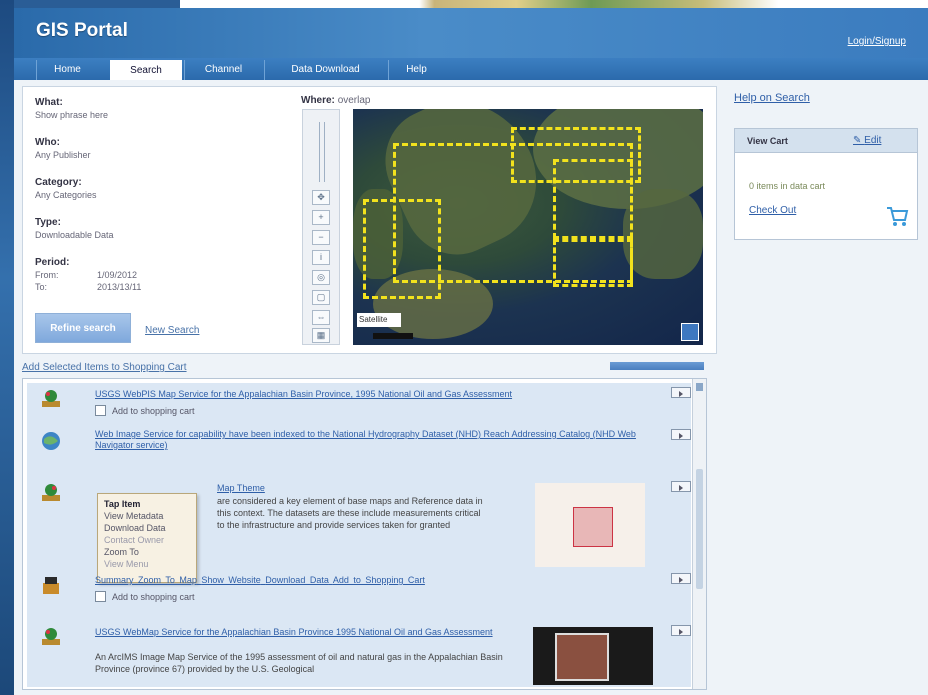 The image size is (928, 695). I want to click on identify-icon: i, so click(321, 257).